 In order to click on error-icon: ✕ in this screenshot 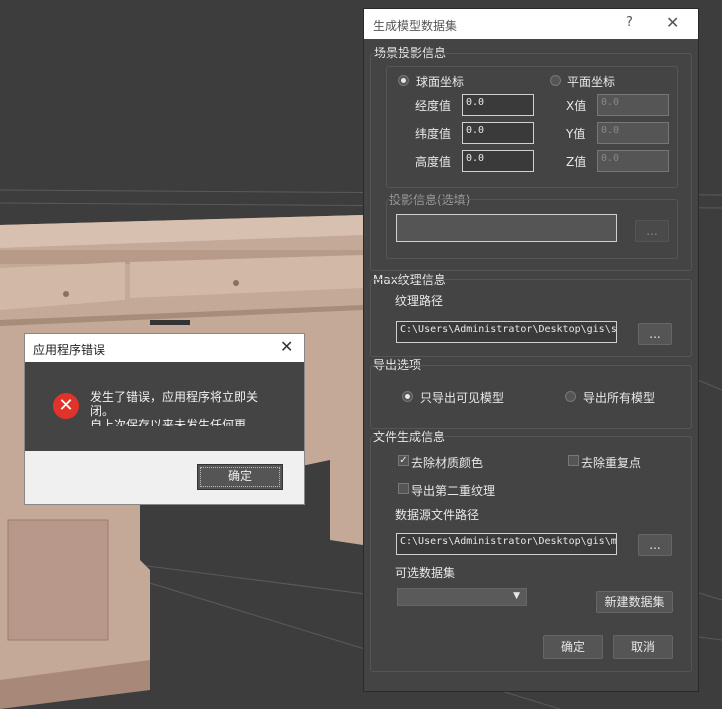, I will do `click(66, 406)`.